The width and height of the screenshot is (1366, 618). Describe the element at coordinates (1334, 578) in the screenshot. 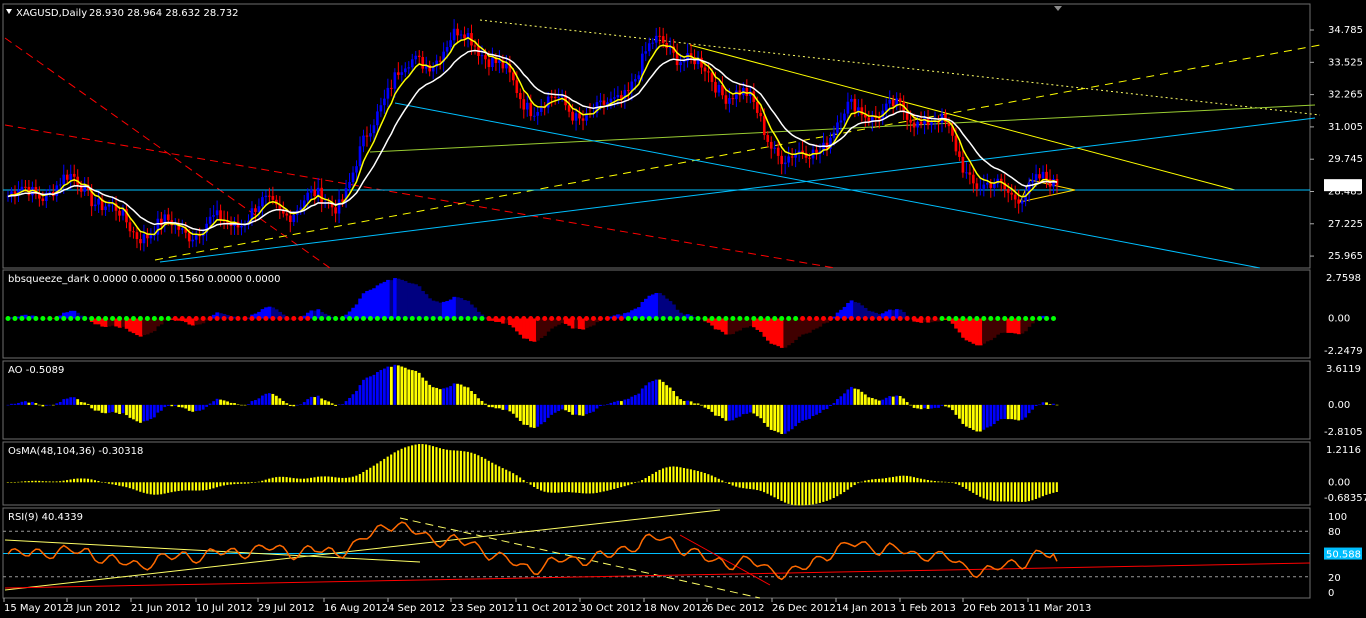

I see `rsi-tick-label: 20` at that location.